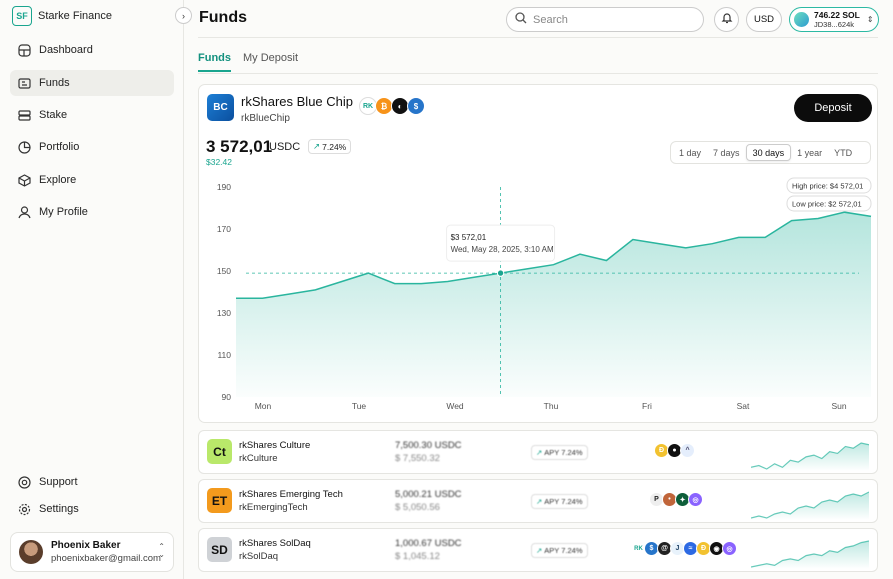  I want to click on row-fund-name: rkShares Emerging Tech, so click(291, 494).